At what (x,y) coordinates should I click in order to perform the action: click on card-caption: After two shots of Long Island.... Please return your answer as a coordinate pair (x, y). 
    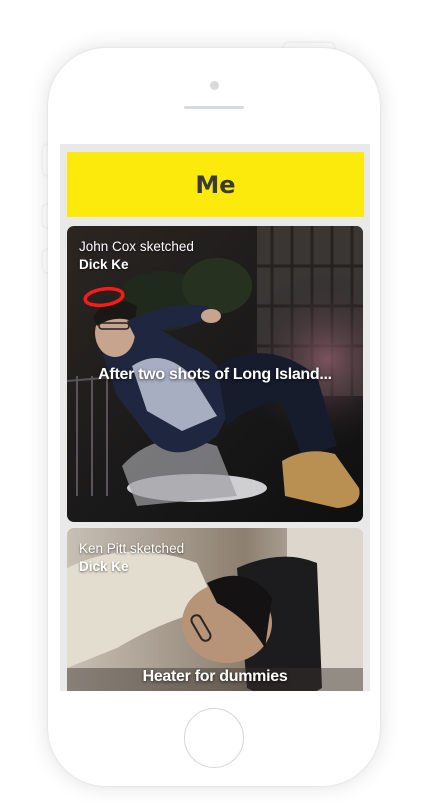
    Looking at the image, I should click on (215, 374).